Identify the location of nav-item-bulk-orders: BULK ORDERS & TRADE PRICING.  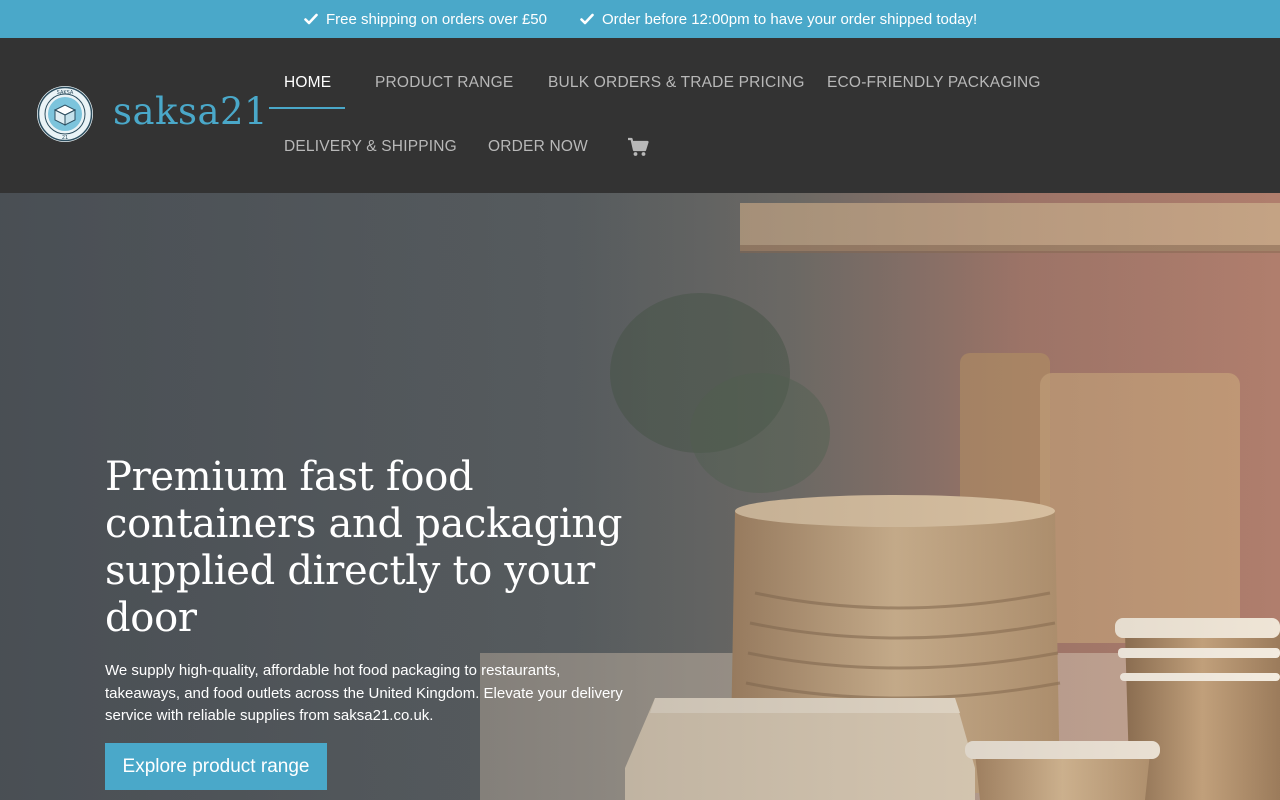
(676, 83).